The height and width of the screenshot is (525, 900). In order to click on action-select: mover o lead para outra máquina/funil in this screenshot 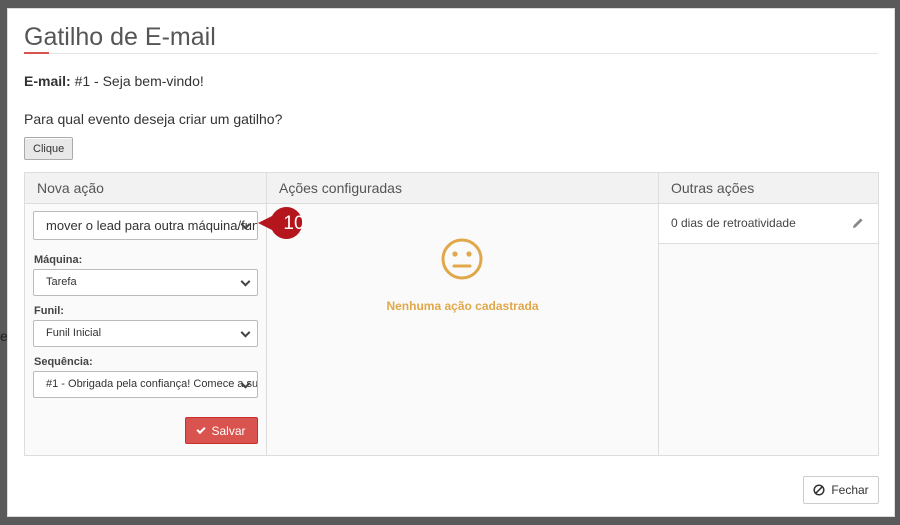, I will do `click(145, 225)`.